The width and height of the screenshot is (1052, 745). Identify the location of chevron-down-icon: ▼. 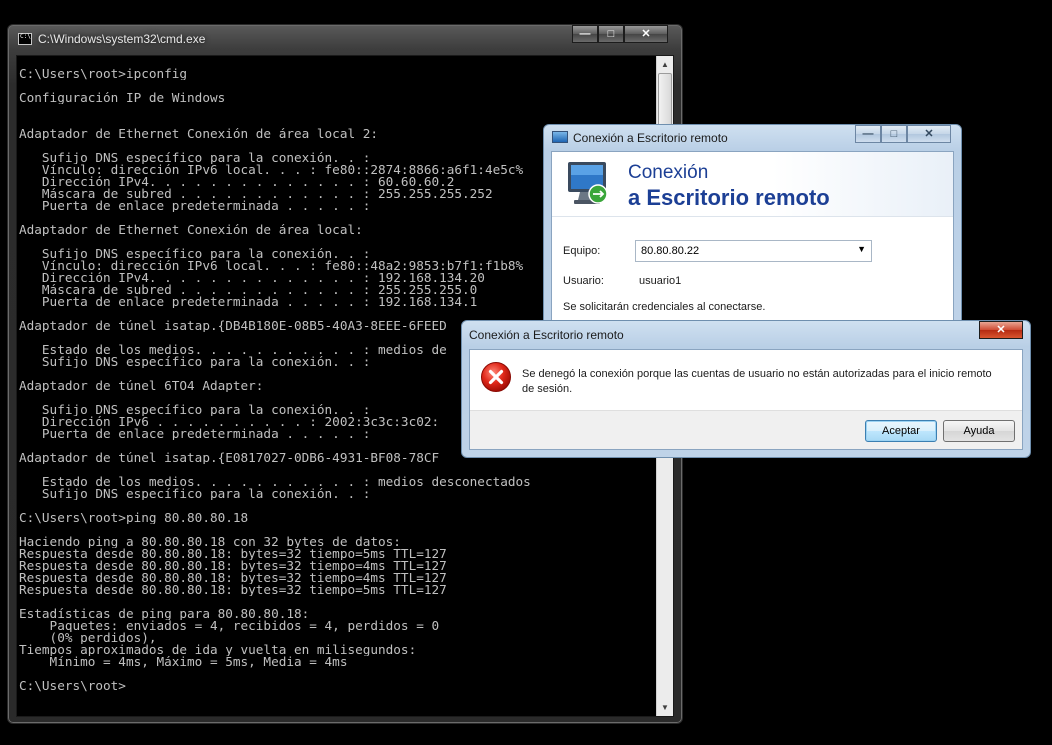
(861, 249).